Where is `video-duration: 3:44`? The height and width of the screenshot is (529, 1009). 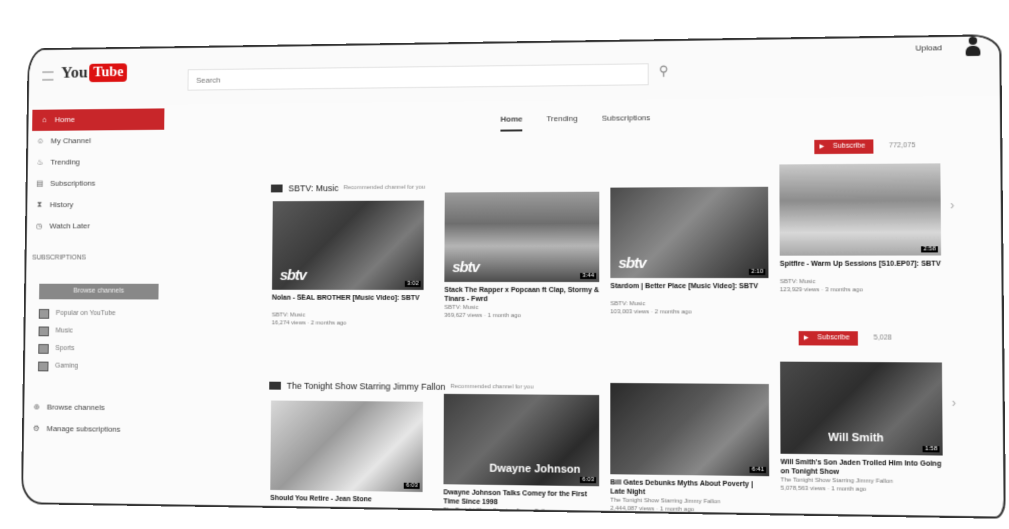 video-duration: 3:44 is located at coordinates (588, 276).